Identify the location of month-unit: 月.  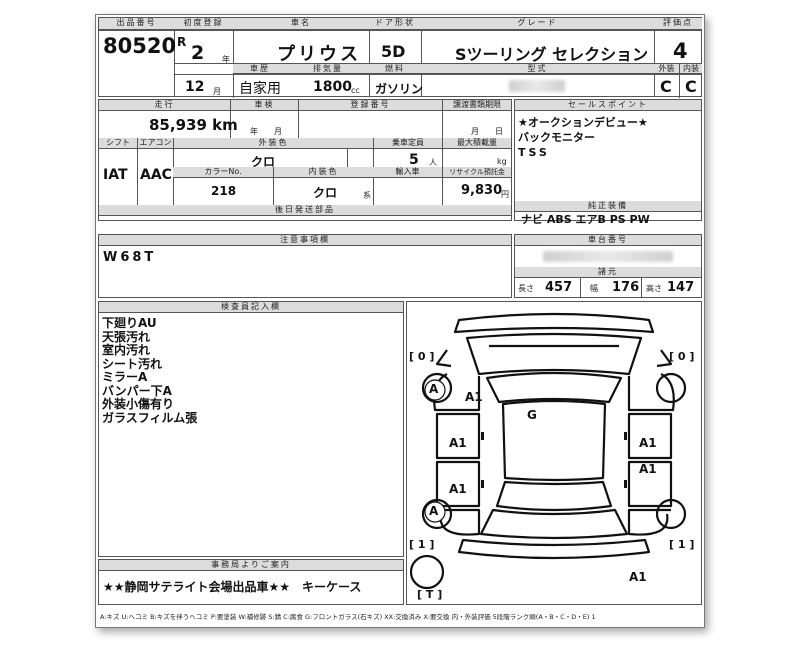
(217, 91).